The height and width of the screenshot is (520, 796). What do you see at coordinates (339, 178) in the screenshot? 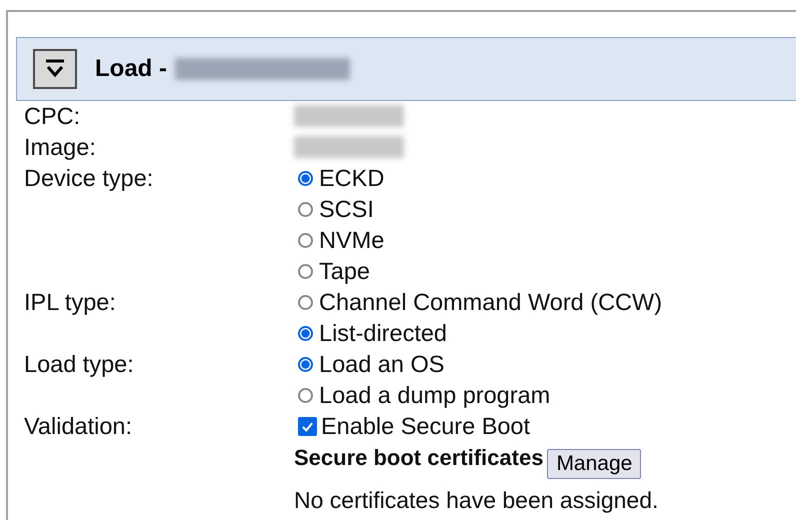
I see `radio-option: ECKD` at bounding box center [339, 178].